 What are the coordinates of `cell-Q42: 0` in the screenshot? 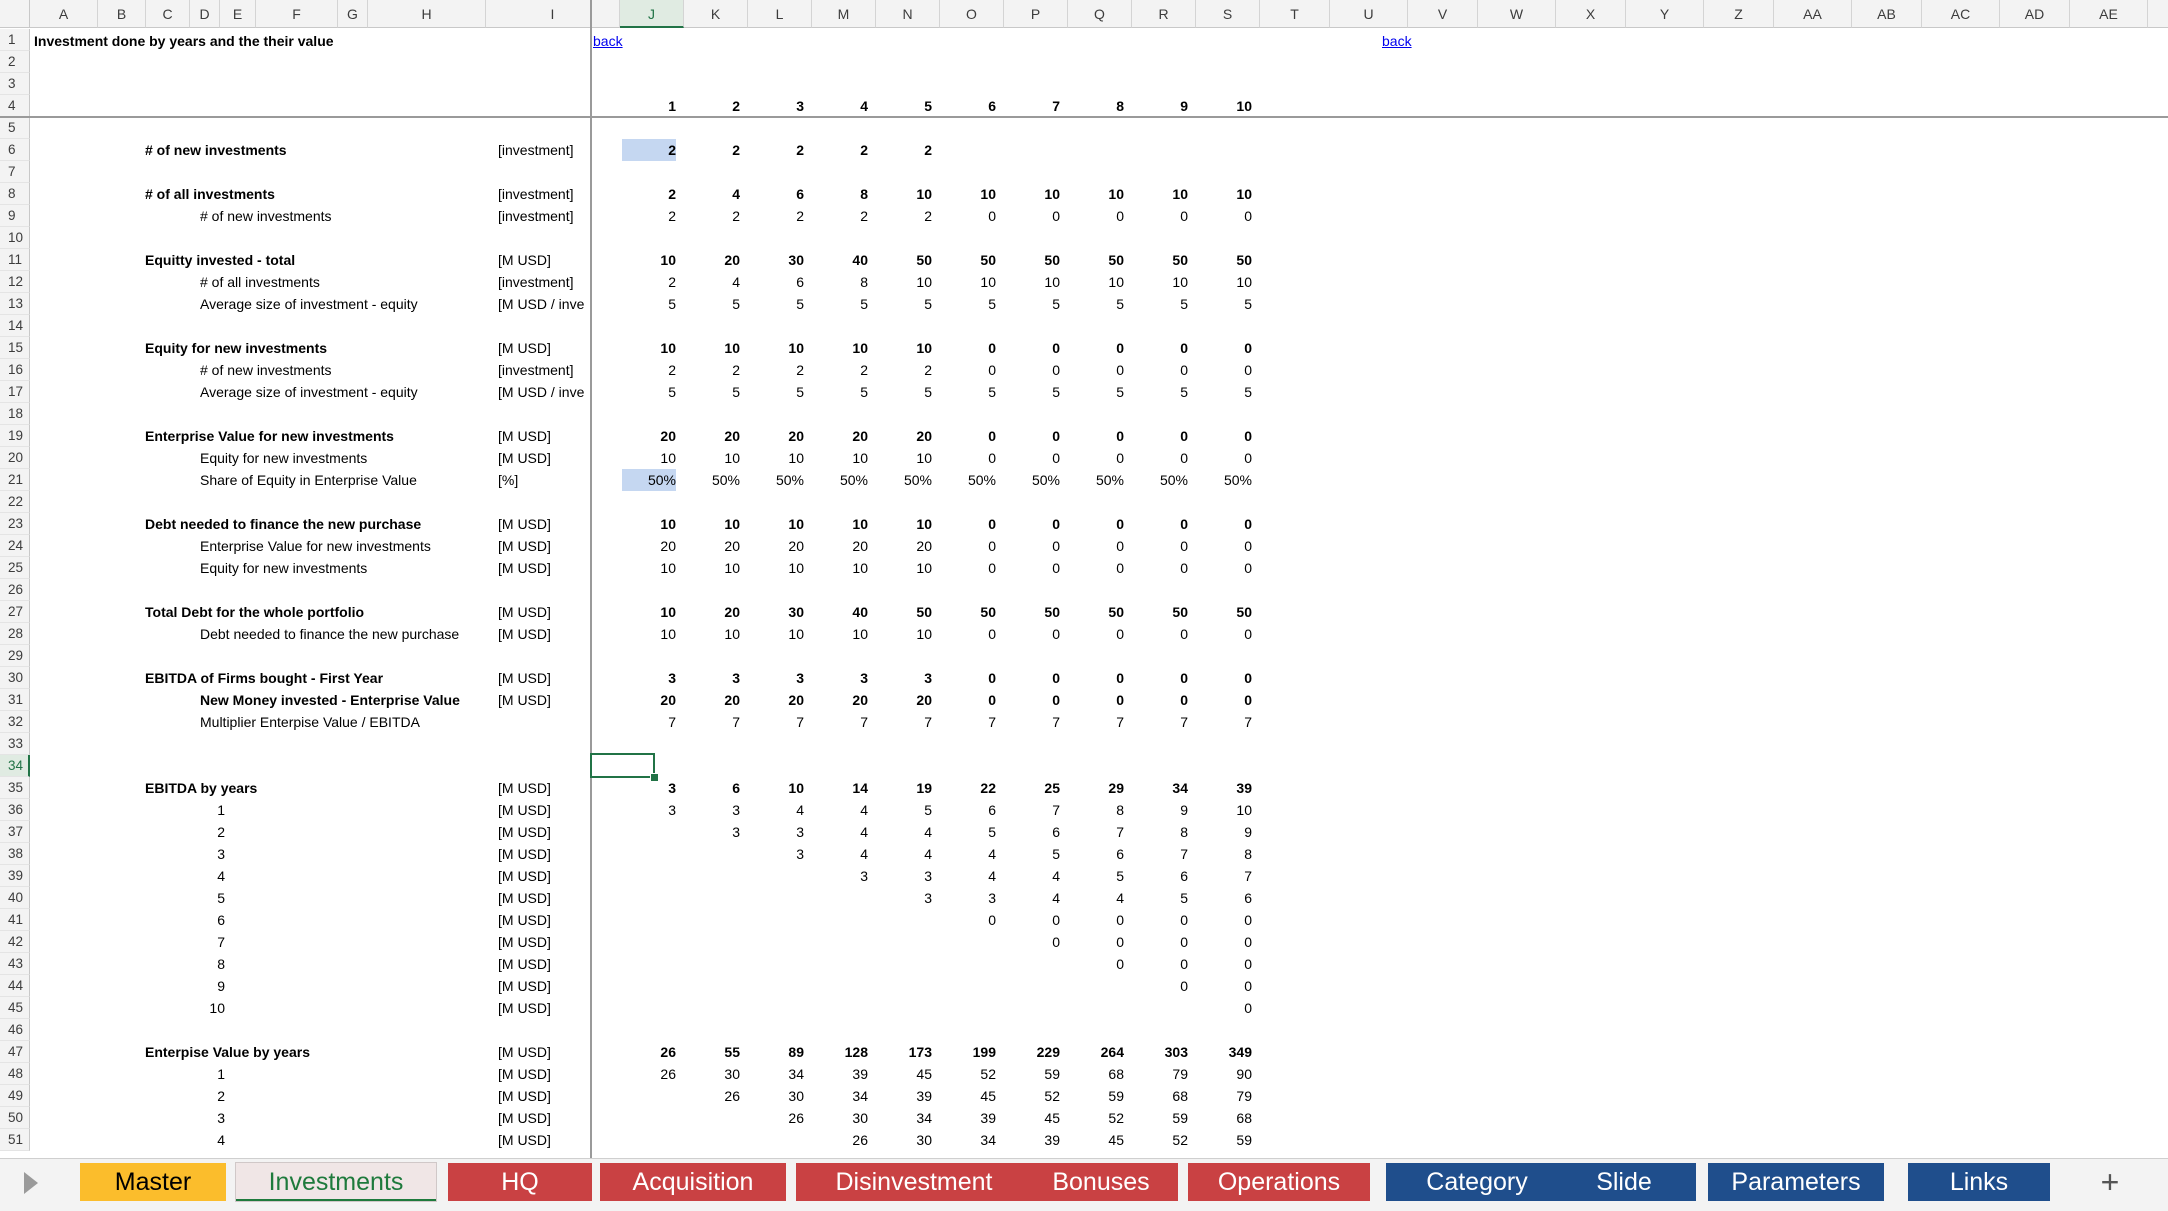 It's located at (1096, 942).